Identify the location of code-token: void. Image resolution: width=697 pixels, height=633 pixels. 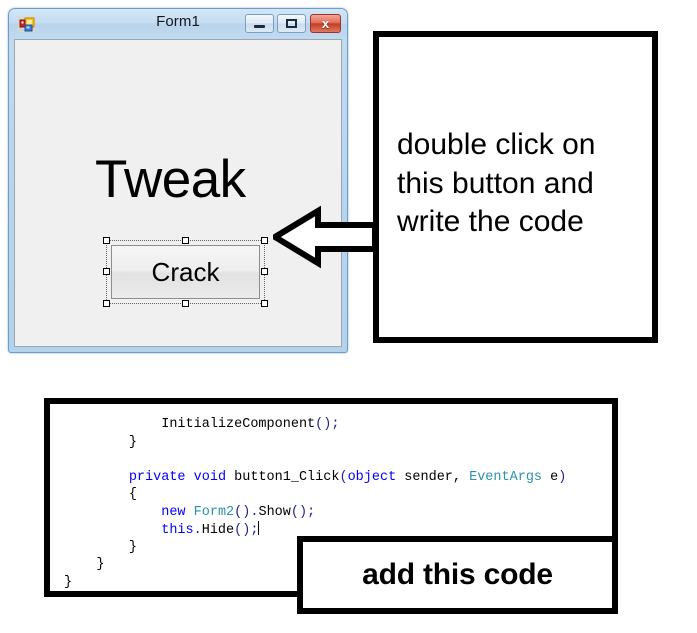
(210, 477).